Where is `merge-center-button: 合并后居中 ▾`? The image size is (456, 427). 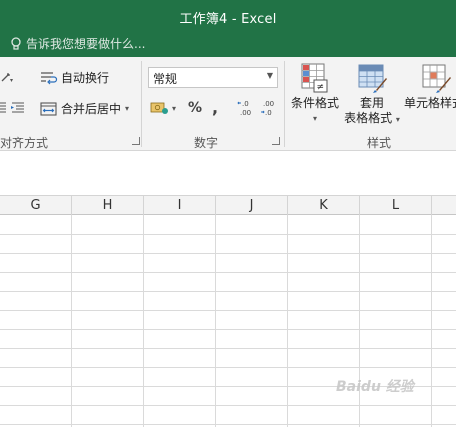 merge-center-button: 合并后居中 ▾ is located at coordinates (84, 108).